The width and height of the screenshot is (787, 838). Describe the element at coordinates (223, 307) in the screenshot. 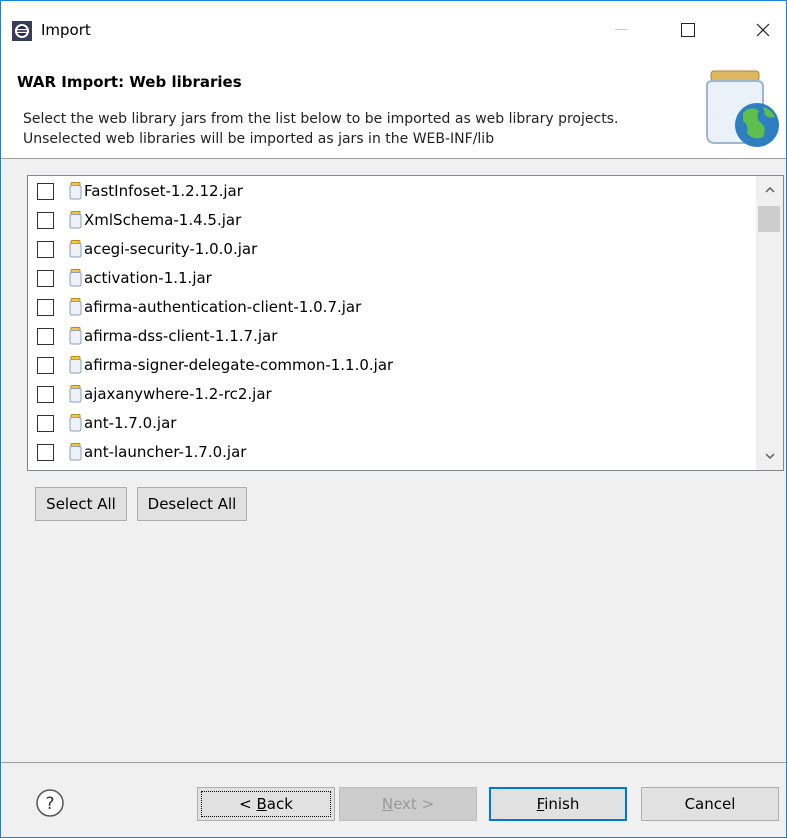

I see `library-name: afirma-authentication-client-1.0.7.jar` at that location.